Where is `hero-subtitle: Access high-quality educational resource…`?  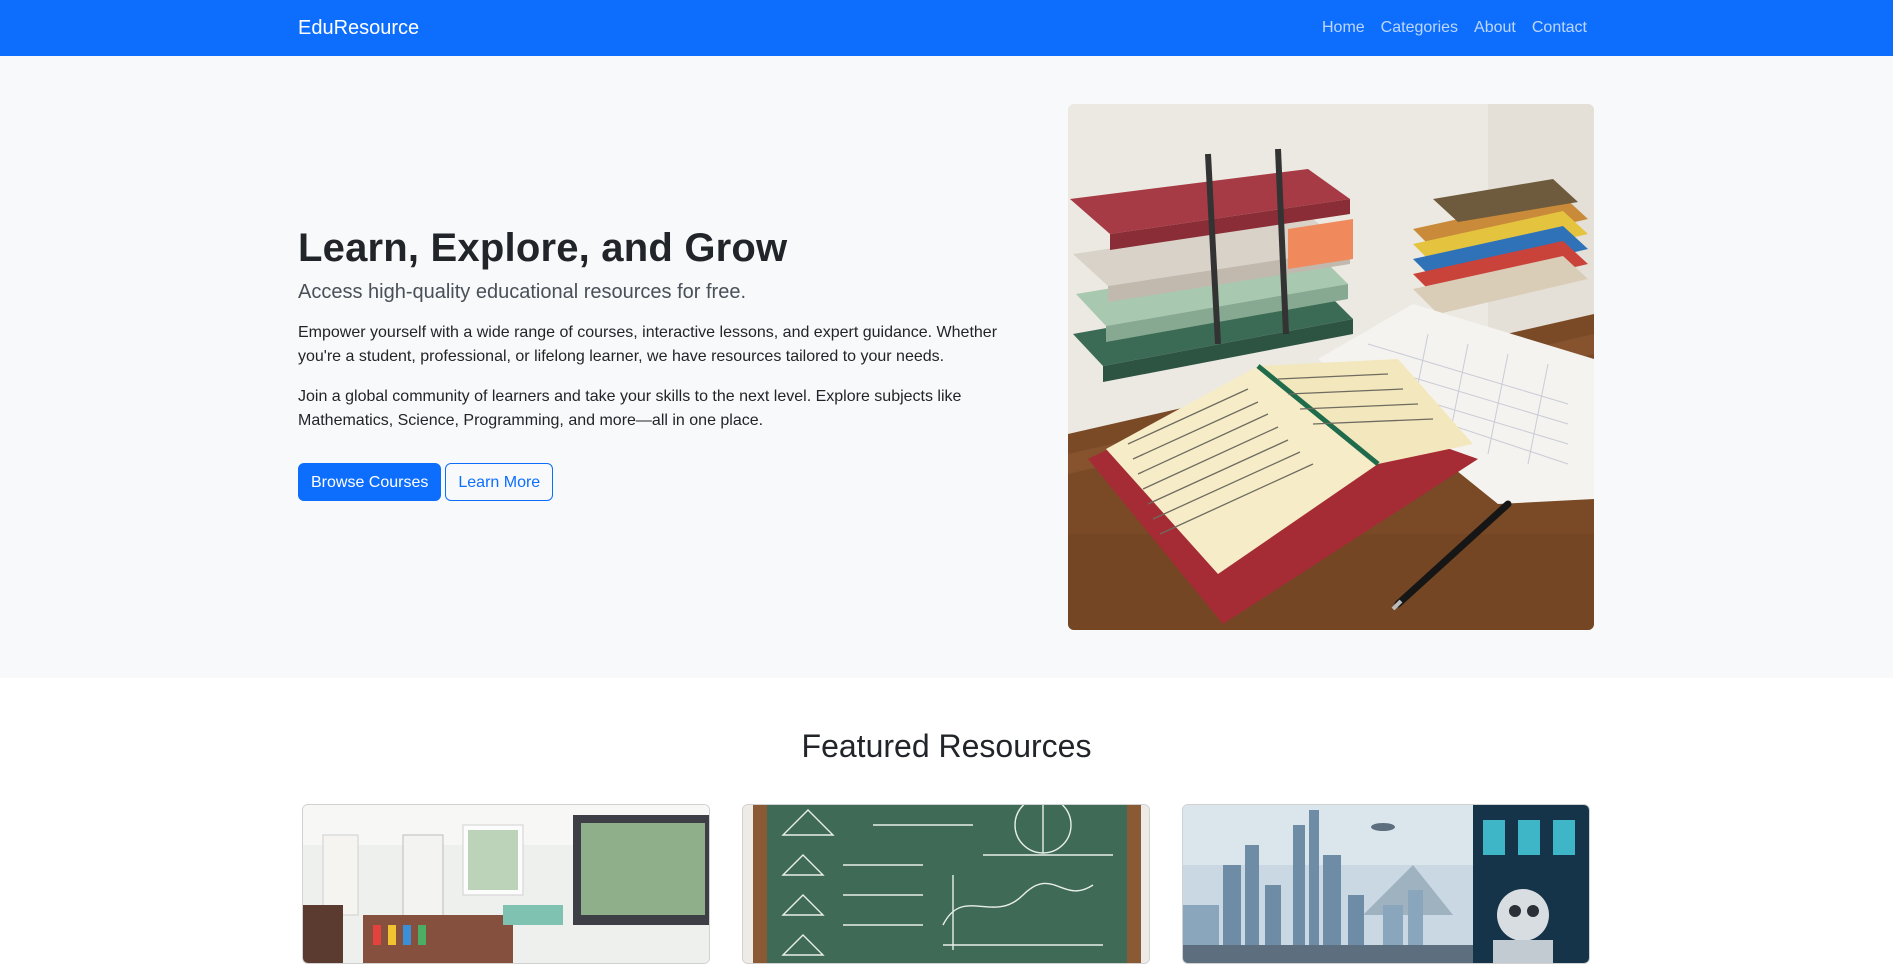
hero-subtitle: Access high-quality educational resource… is located at coordinates (522, 292).